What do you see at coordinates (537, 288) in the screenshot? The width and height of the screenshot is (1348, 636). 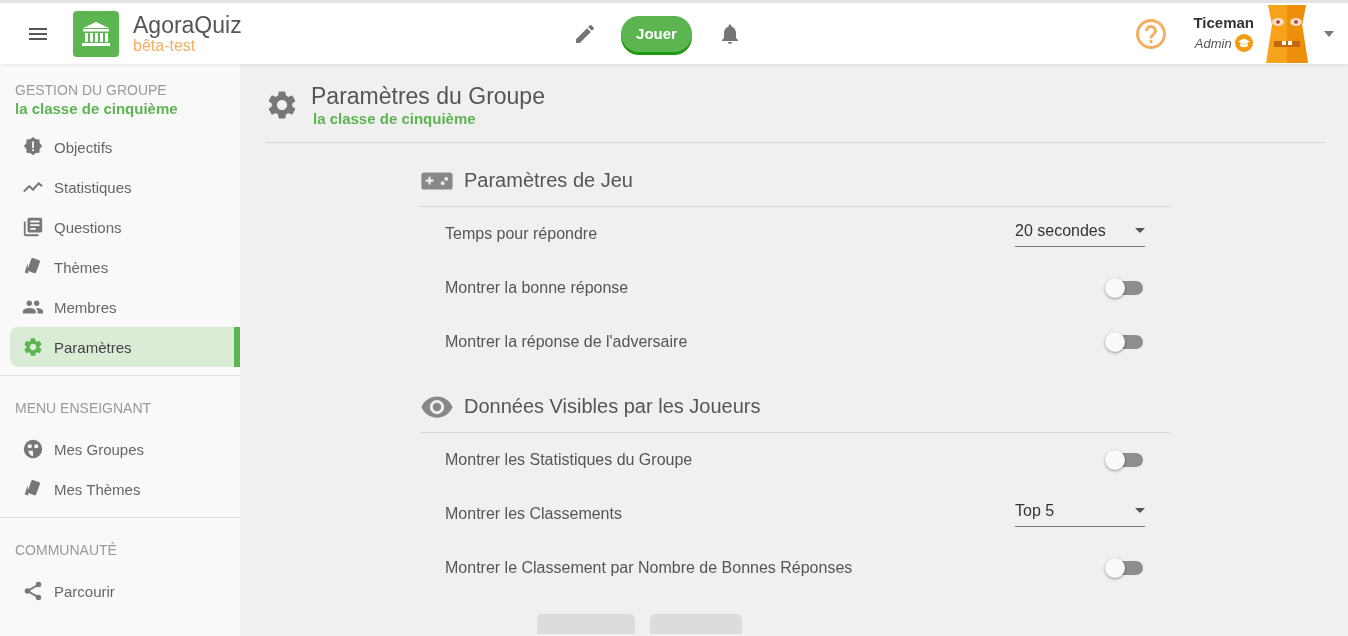 I see `setting-label: Montrer la bonne réponse` at bounding box center [537, 288].